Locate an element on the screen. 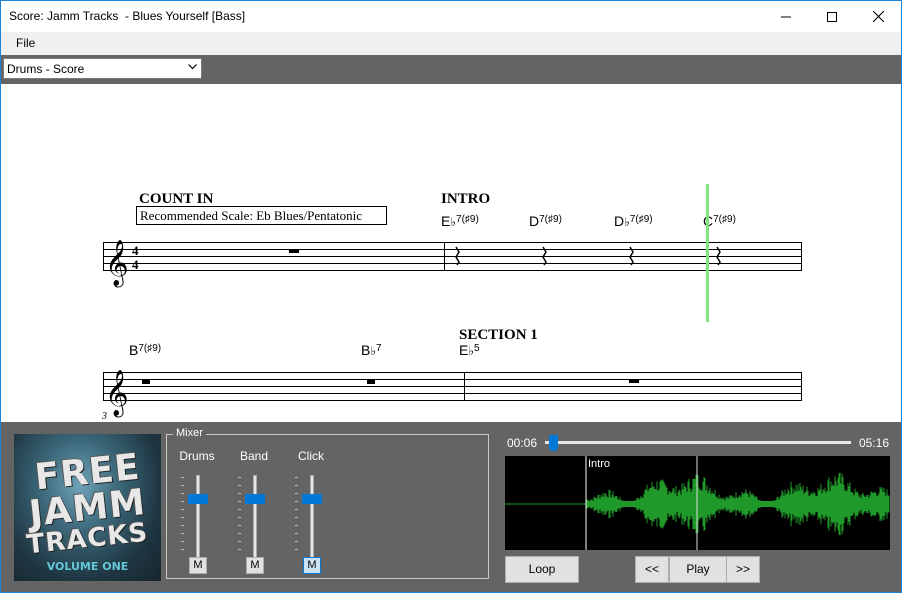 The height and width of the screenshot is (593, 902). track-select-value: Drums - Score is located at coordinates (46, 69).